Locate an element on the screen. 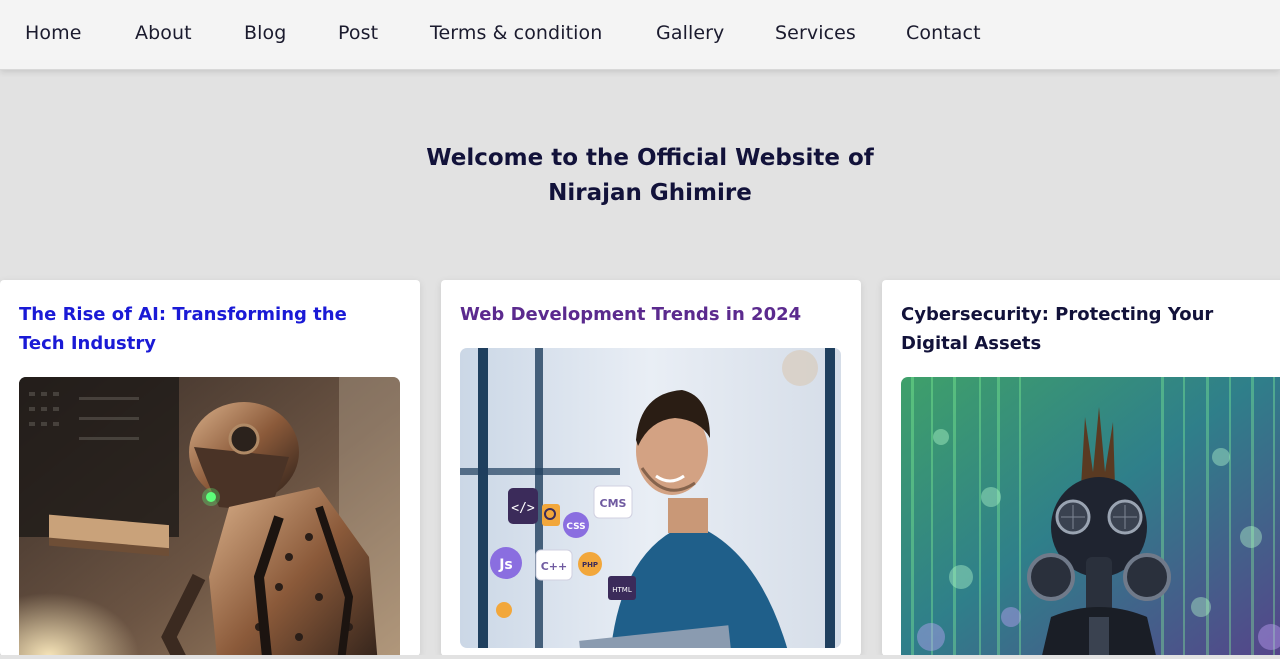  nav-gallery: Gallery is located at coordinates (690, 33).